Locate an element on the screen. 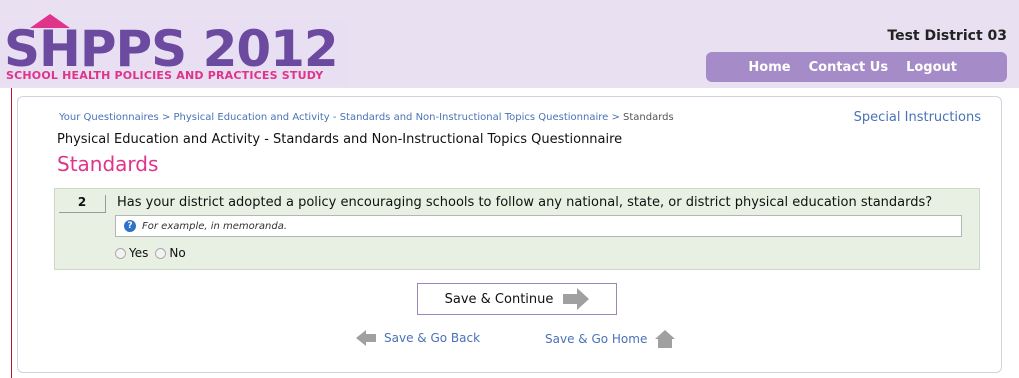 The width and height of the screenshot is (1019, 378). house-icon is located at coordinates (665, 339).